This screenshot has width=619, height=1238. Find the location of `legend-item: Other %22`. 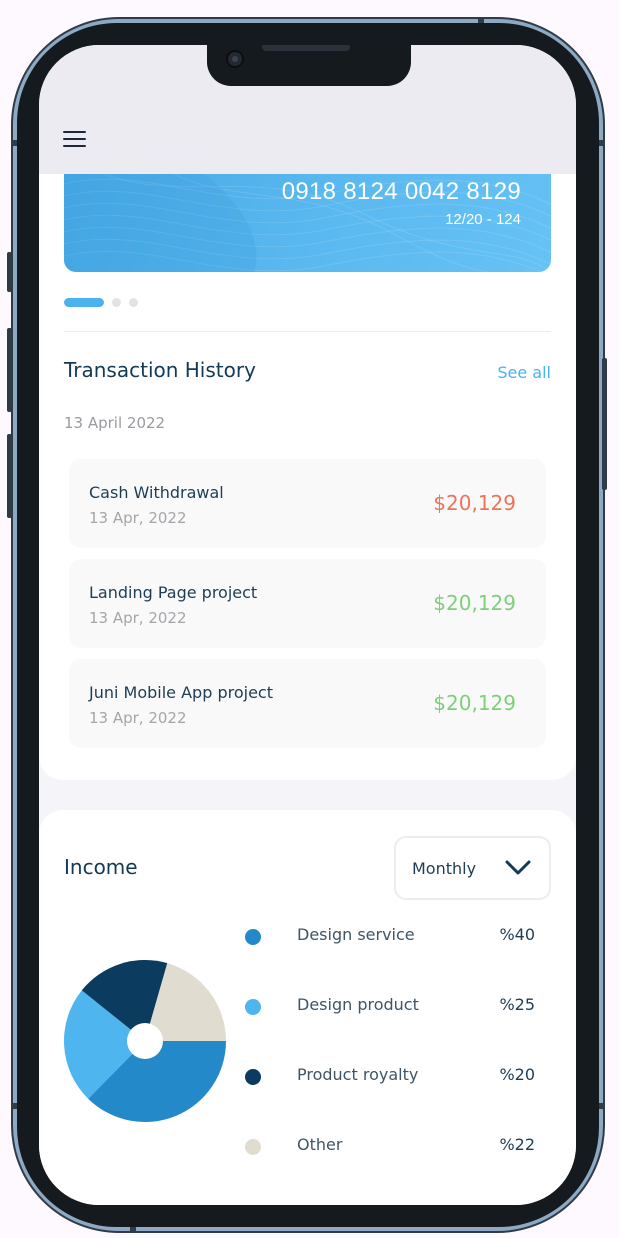

legend-item: Other %22 is located at coordinates (390, 1169).